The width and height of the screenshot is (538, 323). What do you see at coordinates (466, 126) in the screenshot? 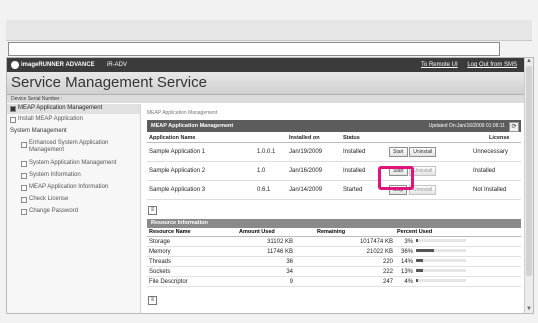
I see `updated-timestamp: Updated On:Jan/16/2009 01:06:11` at bounding box center [466, 126].